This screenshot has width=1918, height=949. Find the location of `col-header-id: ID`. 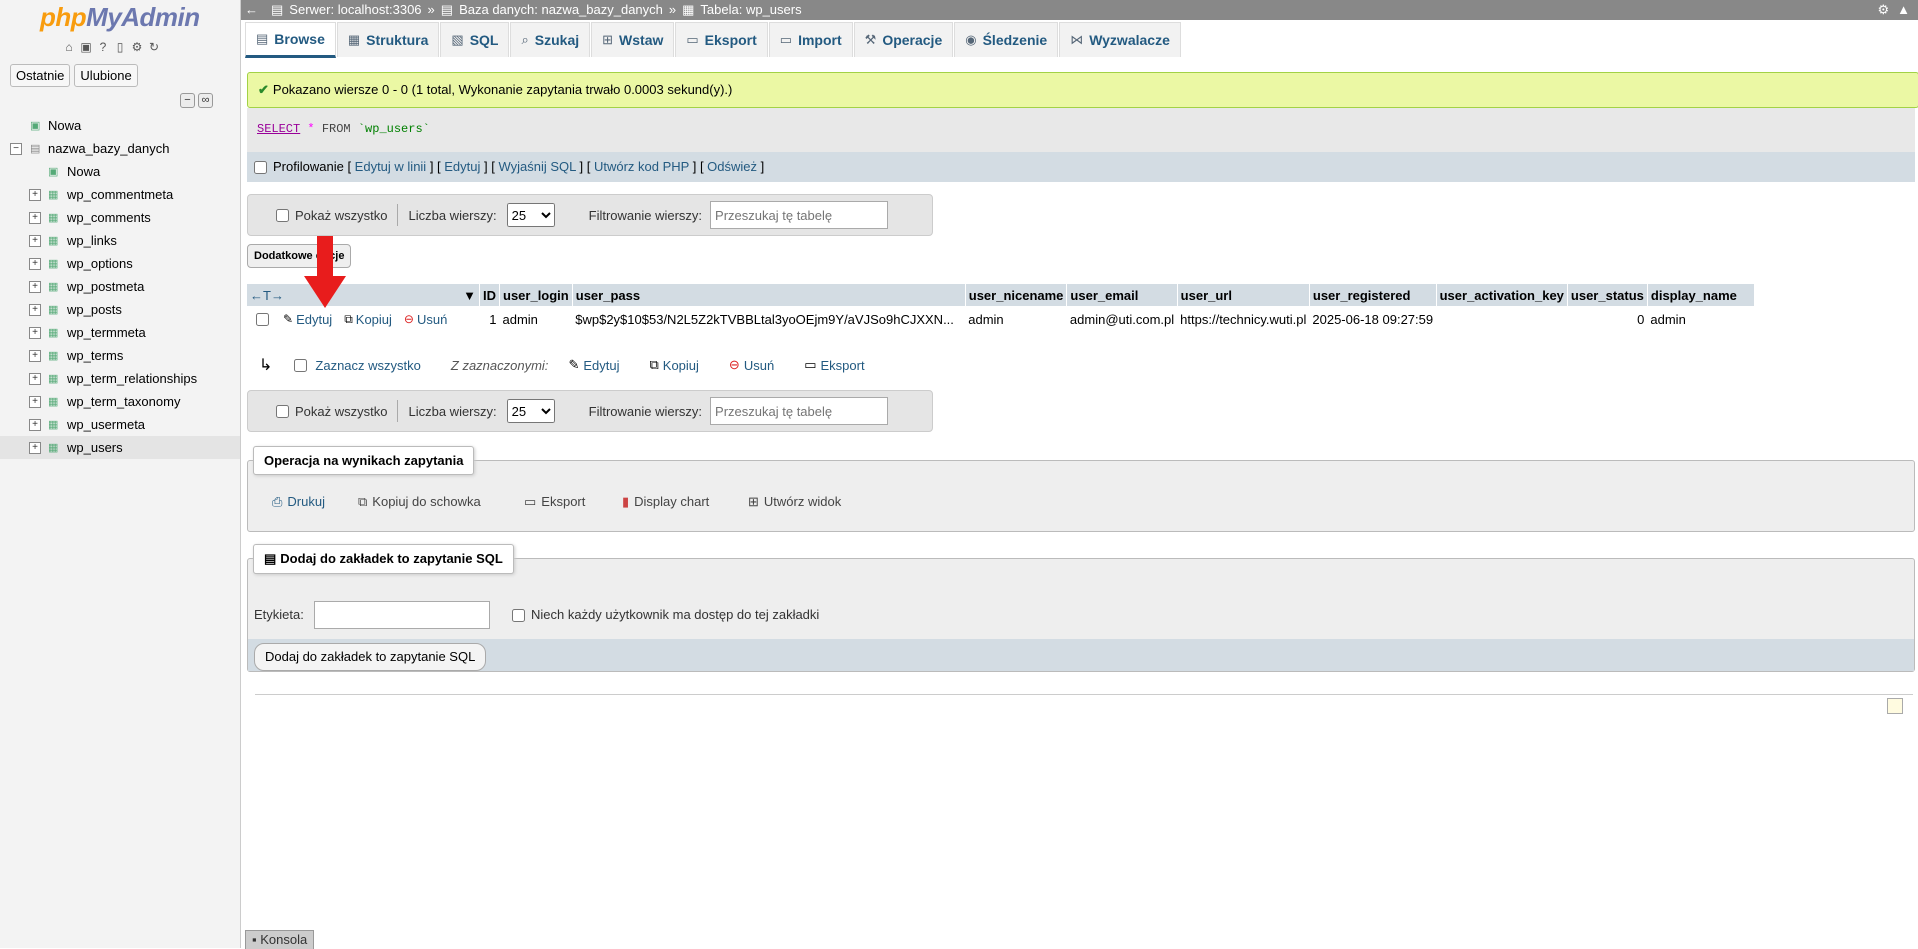

col-header-id: ID is located at coordinates (489, 295).